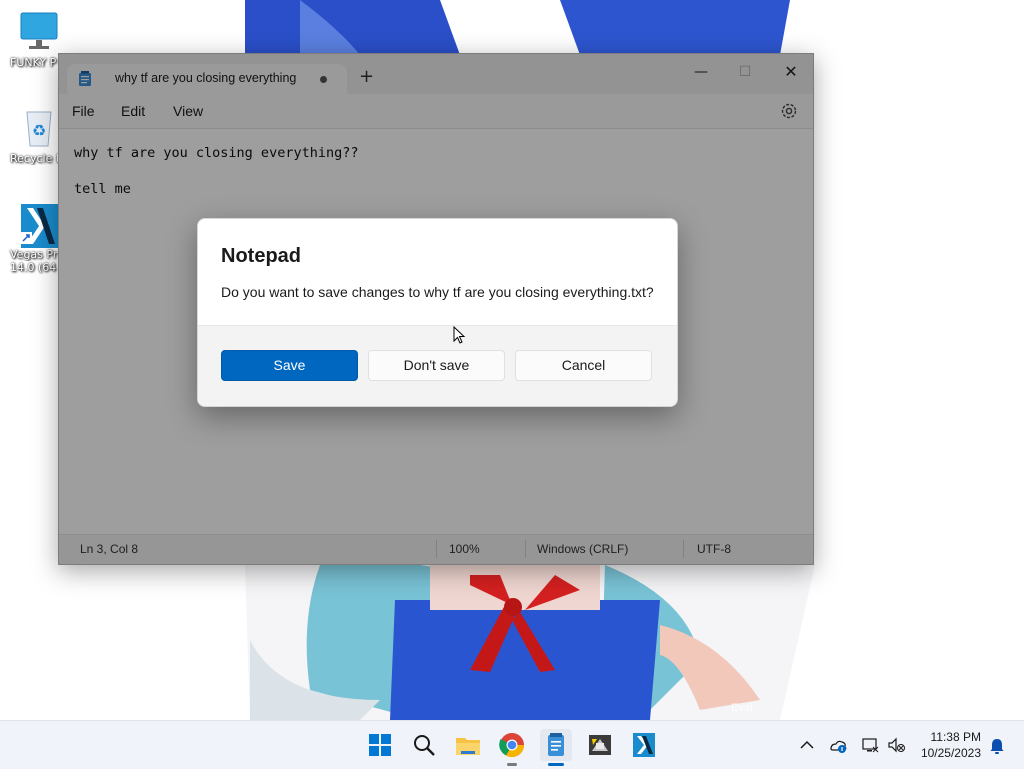 The image size is (1024, 769). I want to click on notepad-taskbar-icon, so click(556, 747).